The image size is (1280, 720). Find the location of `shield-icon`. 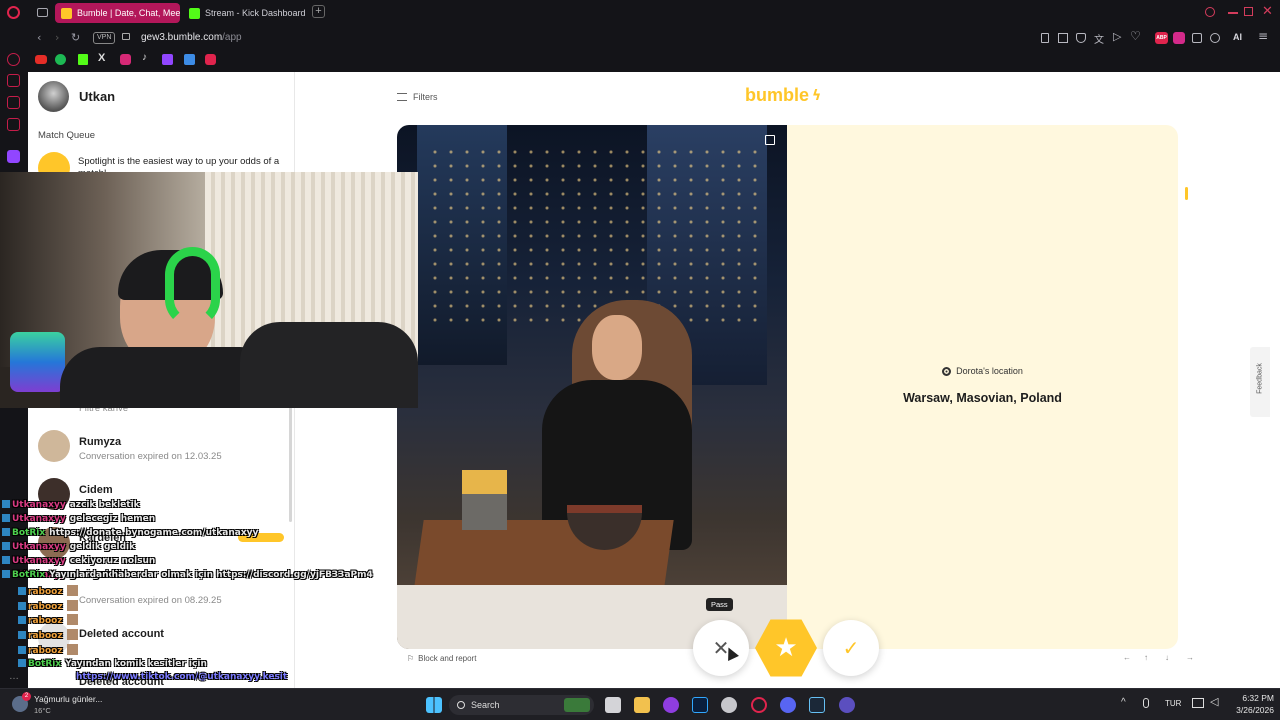

shield-icon is located at coordinates (1081, 38).